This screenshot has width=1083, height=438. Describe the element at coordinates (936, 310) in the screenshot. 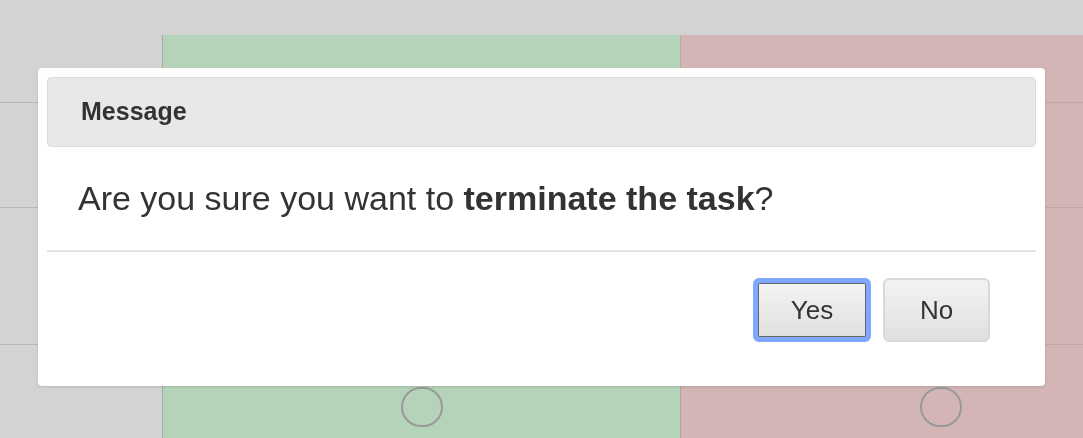

I see `dialog-button: No` at that location.